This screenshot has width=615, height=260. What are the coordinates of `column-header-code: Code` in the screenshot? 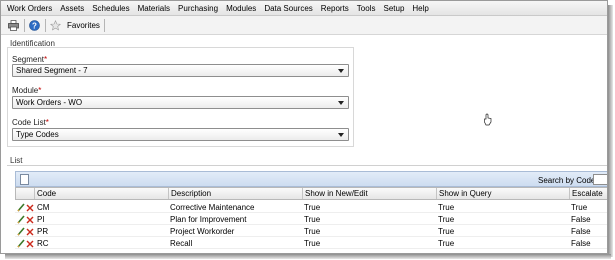 It's located at (100, 193).